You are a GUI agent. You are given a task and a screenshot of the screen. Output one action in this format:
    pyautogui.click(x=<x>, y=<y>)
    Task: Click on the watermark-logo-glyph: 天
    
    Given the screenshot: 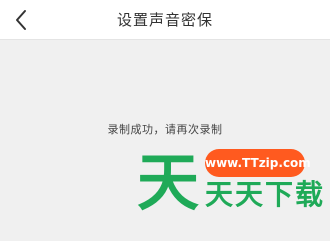 What is the action you would take?
    pyautogui.click(x=168, y=181)
    